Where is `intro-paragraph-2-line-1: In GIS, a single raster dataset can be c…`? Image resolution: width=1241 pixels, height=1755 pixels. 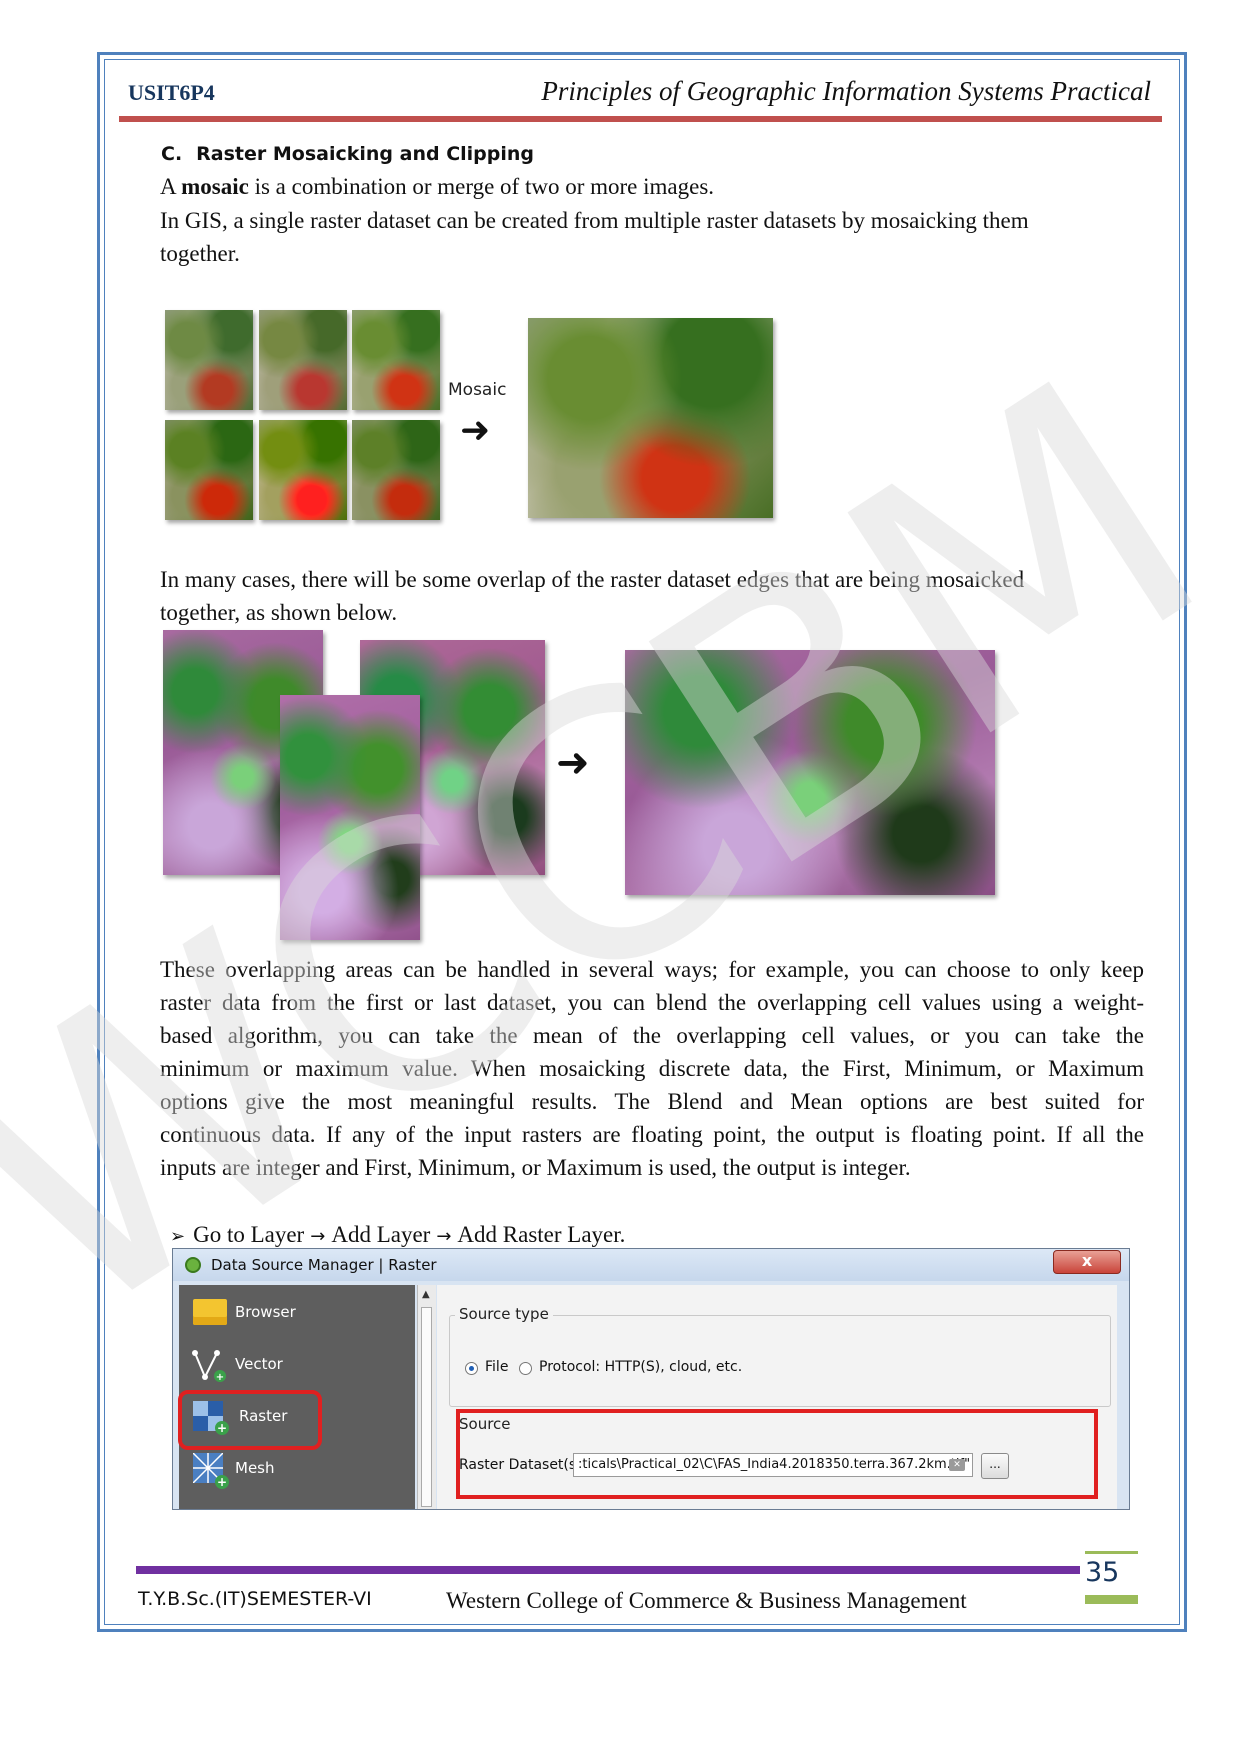 intro-paragraph-2-line-1: In GIS, a single raster dataset can be c… is located at coordinates (594, 220).